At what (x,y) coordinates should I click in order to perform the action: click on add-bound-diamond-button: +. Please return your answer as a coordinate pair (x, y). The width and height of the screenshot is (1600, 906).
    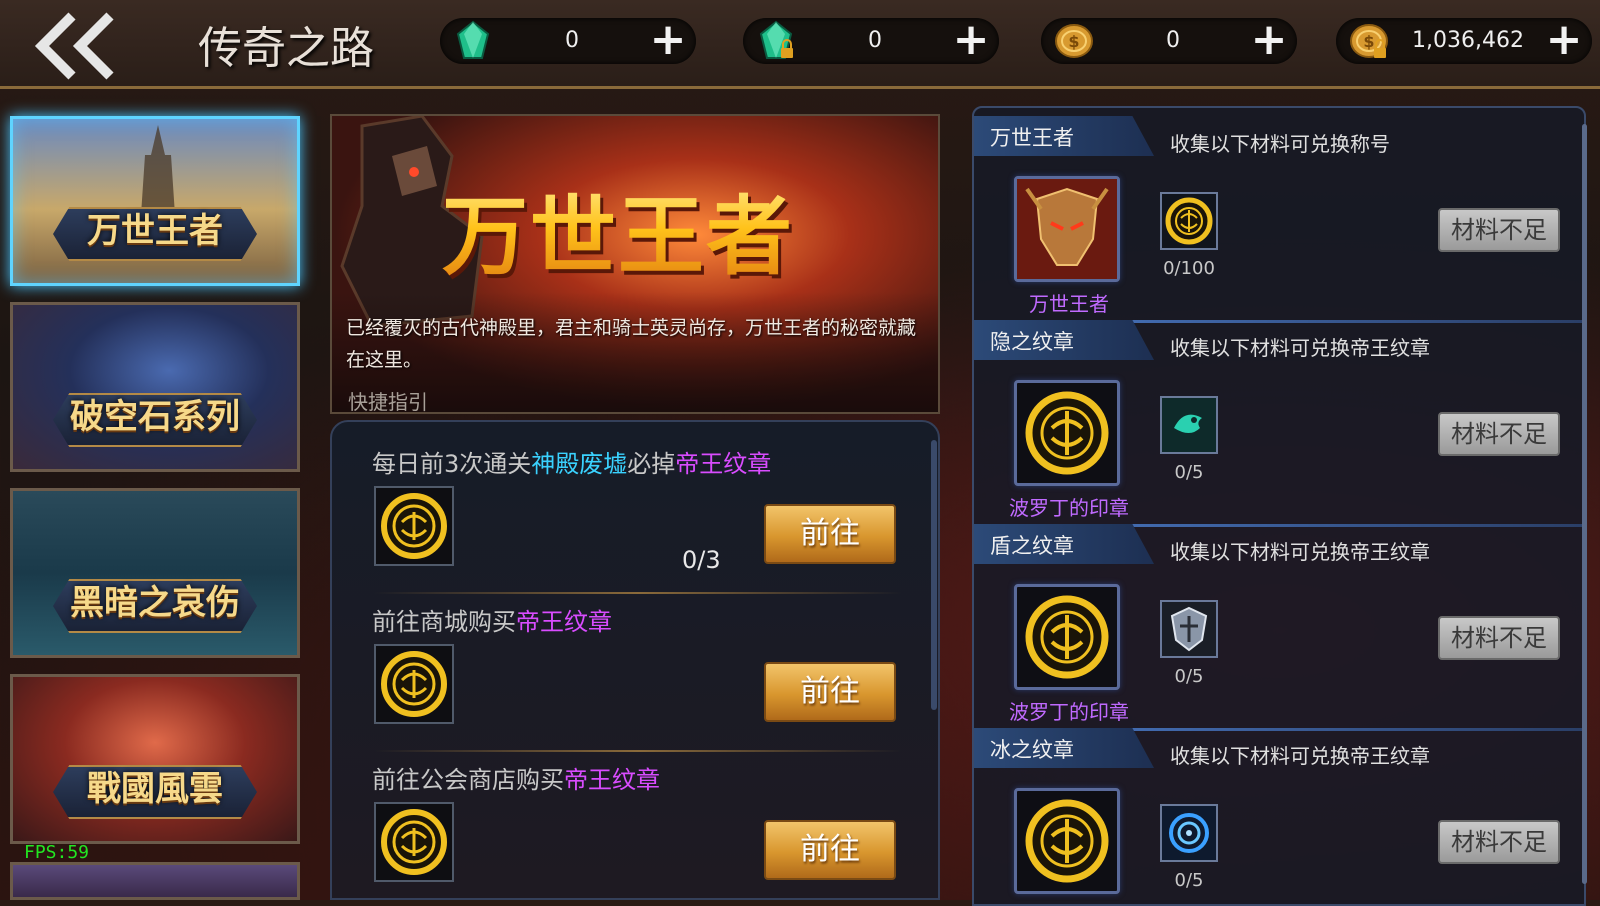
    Looking at the image, I should click on (971, 41).